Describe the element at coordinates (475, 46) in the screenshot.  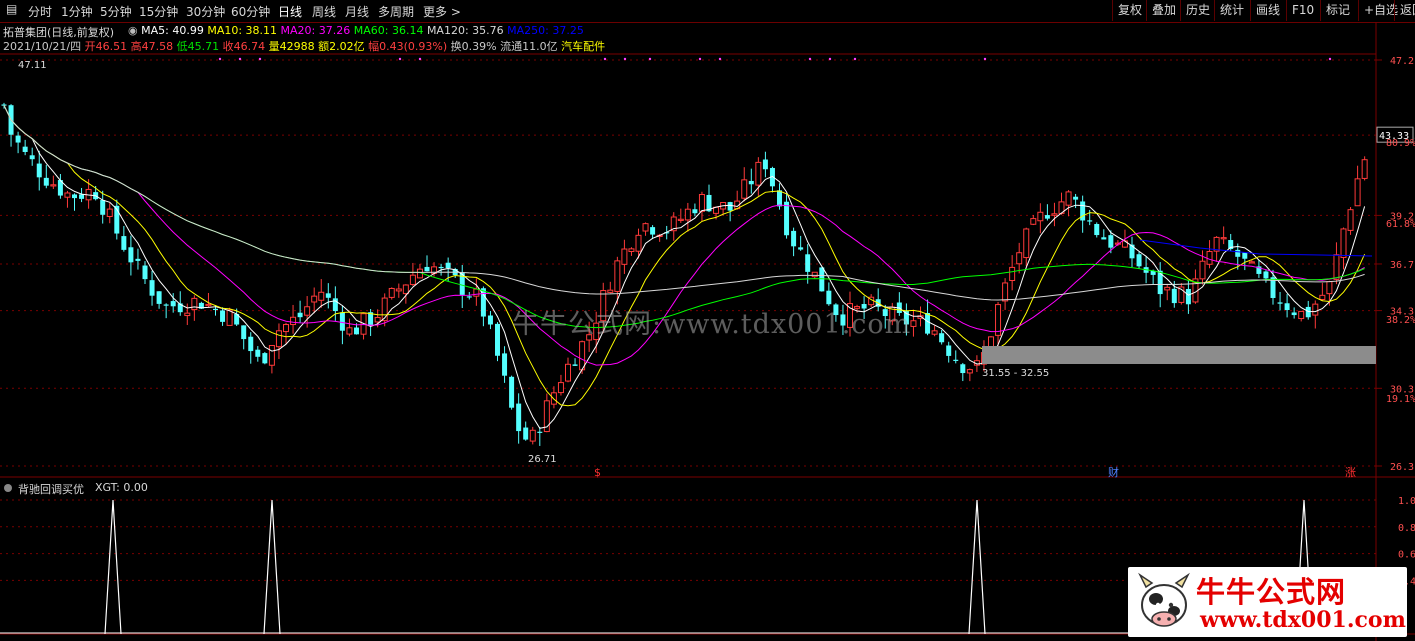
I see `quote-info-item-8: 换0.39%` at that location.